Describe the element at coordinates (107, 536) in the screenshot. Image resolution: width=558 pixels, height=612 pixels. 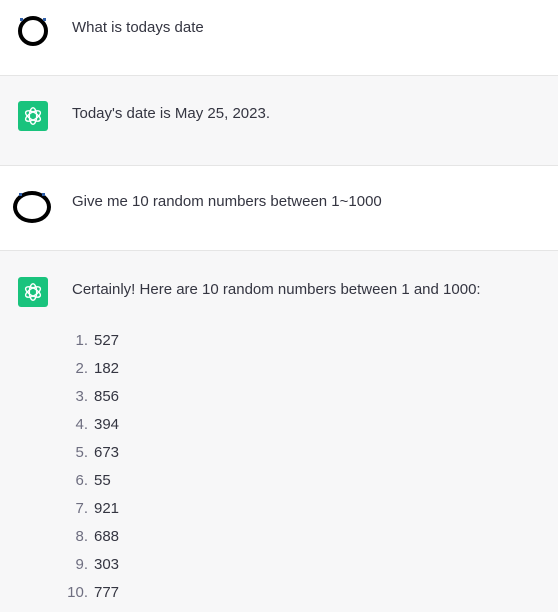
I see `list-value: 688` at that location.